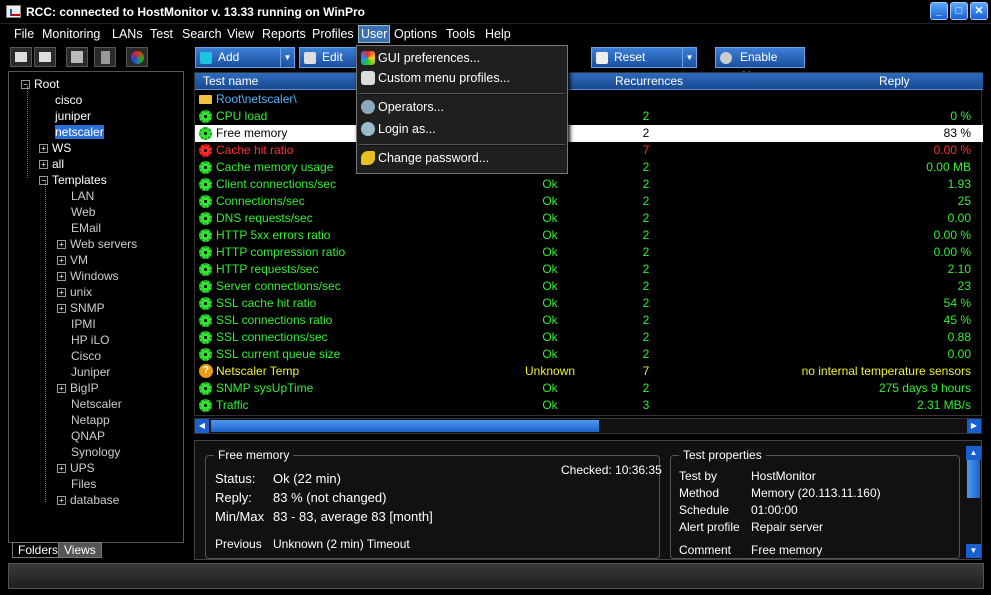 Image resolution: width=991 pixels, height=595 pixels. What do you see at coordinates (589, 388) in the screenshot?
I see `table-row: SNMP sysUpTime Ok 2 275 days 9 hours` at bounding box center [589, 388].